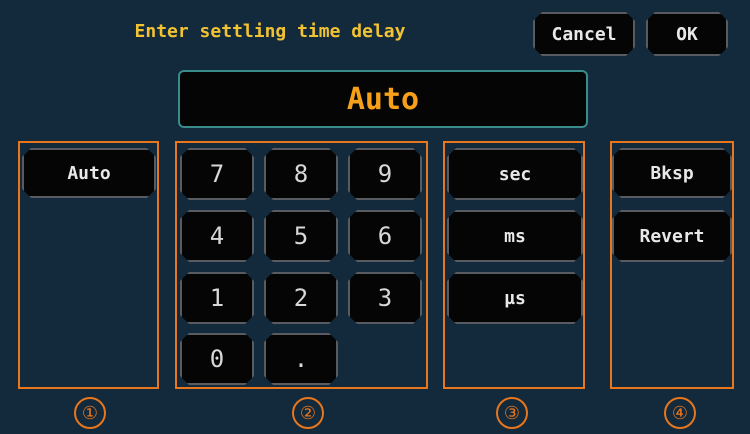 This screenshot has width=750, height=434. I want to click on ok-button: OK, so click(687, 34).